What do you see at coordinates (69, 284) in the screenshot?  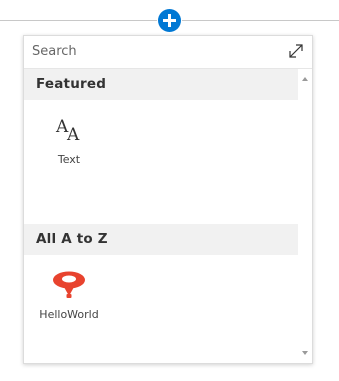 I see `balloon-icon` at bounding box center [69, 284].